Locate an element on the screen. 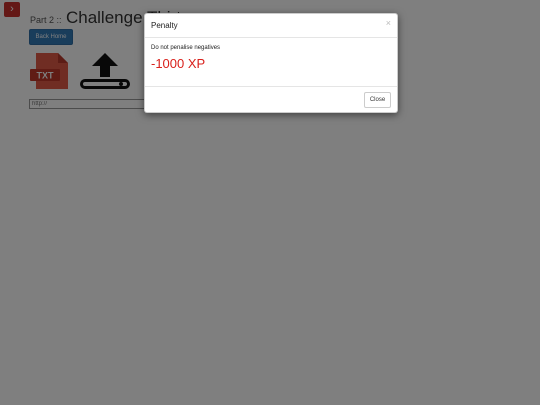 This screenshot has width=540, height=405. penalty-message: Do not penalise negatives is located at coordinates (186, 48).